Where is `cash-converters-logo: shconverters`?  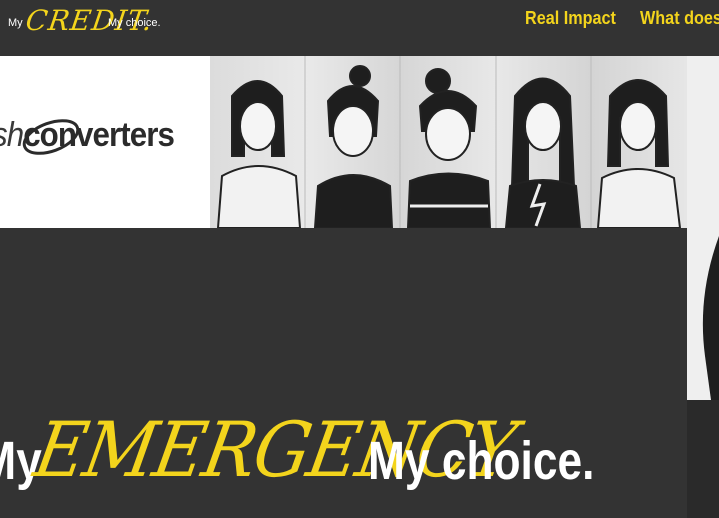 cash-converters-logo: shconverters is located at coordinates (87, 135).